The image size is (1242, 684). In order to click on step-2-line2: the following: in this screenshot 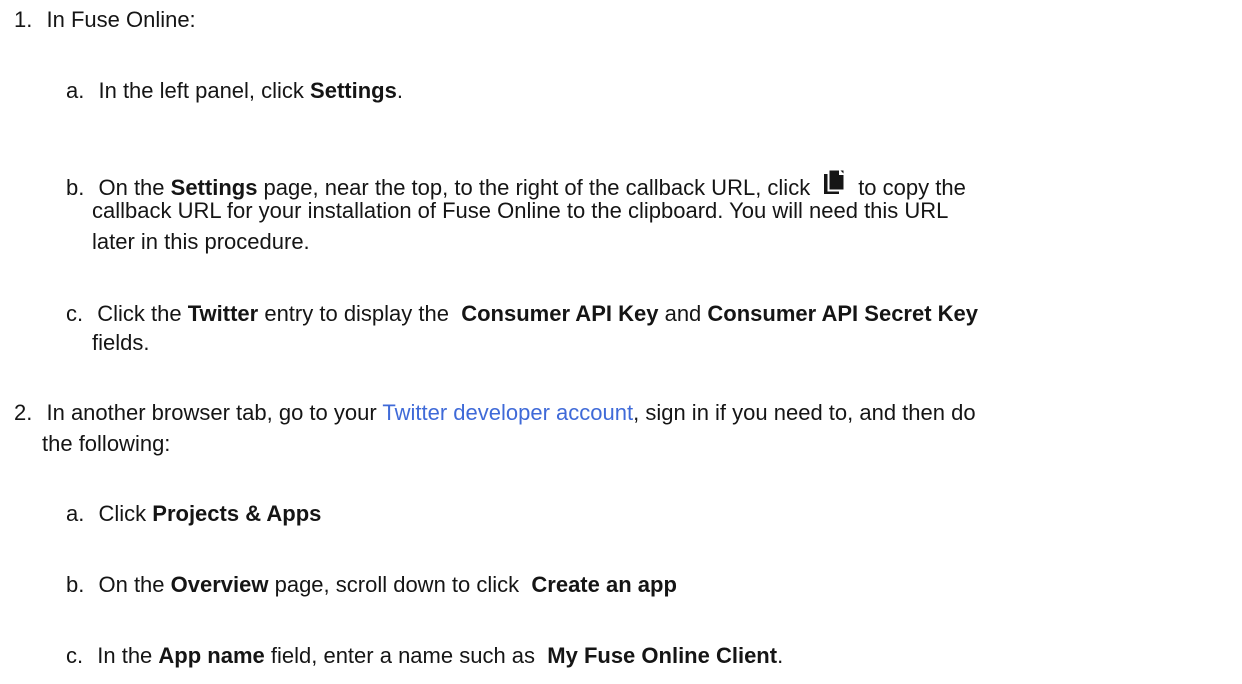, I will do `click(106, 443)`.